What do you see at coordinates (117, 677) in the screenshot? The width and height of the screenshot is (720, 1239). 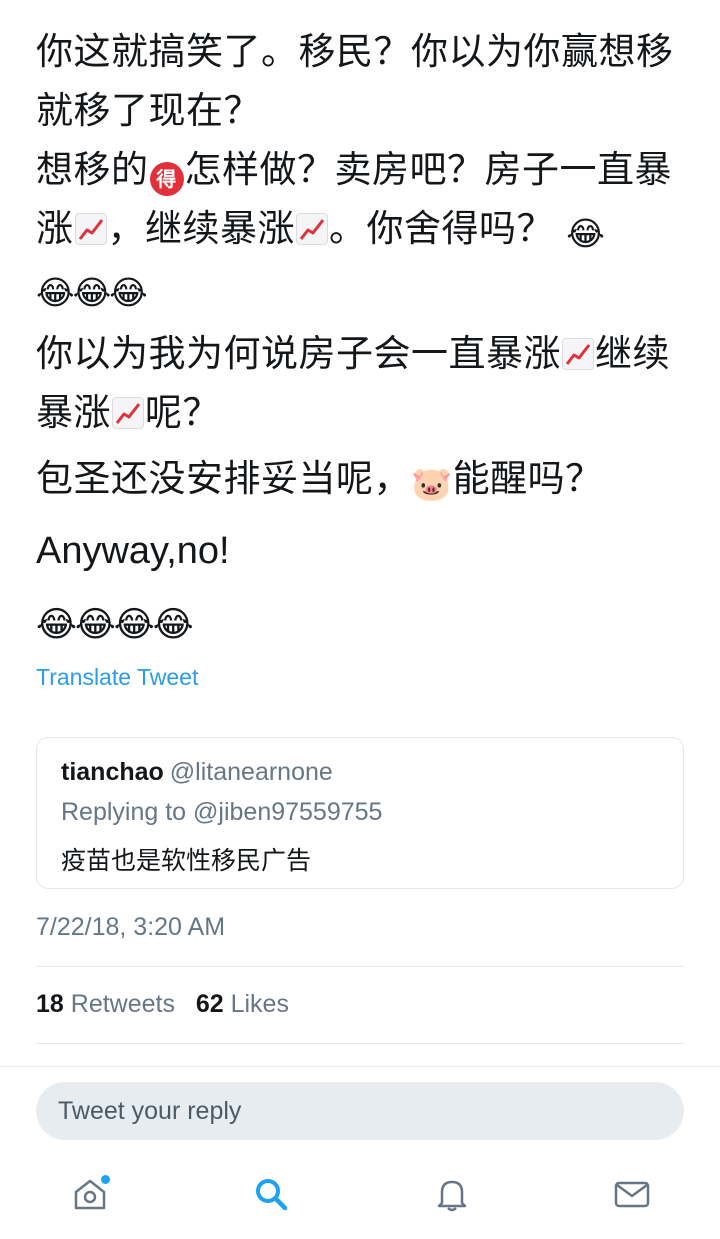 I see `translate-tweet-link: Translate Tweet` at bounding box center [117, 677].